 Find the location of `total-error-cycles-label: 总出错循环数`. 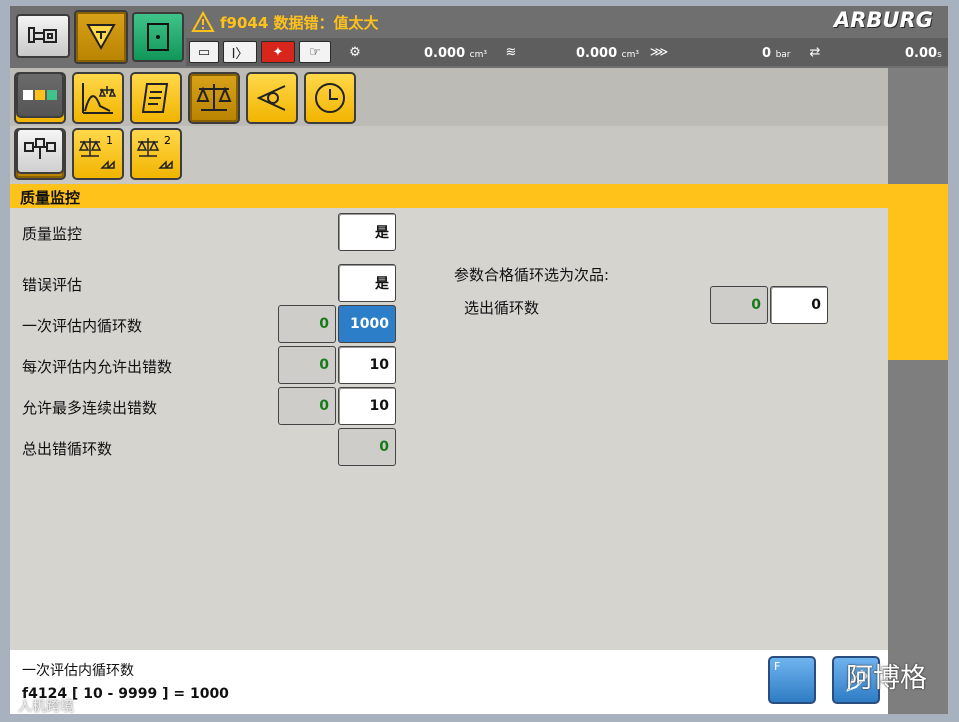

total-error-cycles-label: 总出错循环数 is located at coordinates (67, 449).